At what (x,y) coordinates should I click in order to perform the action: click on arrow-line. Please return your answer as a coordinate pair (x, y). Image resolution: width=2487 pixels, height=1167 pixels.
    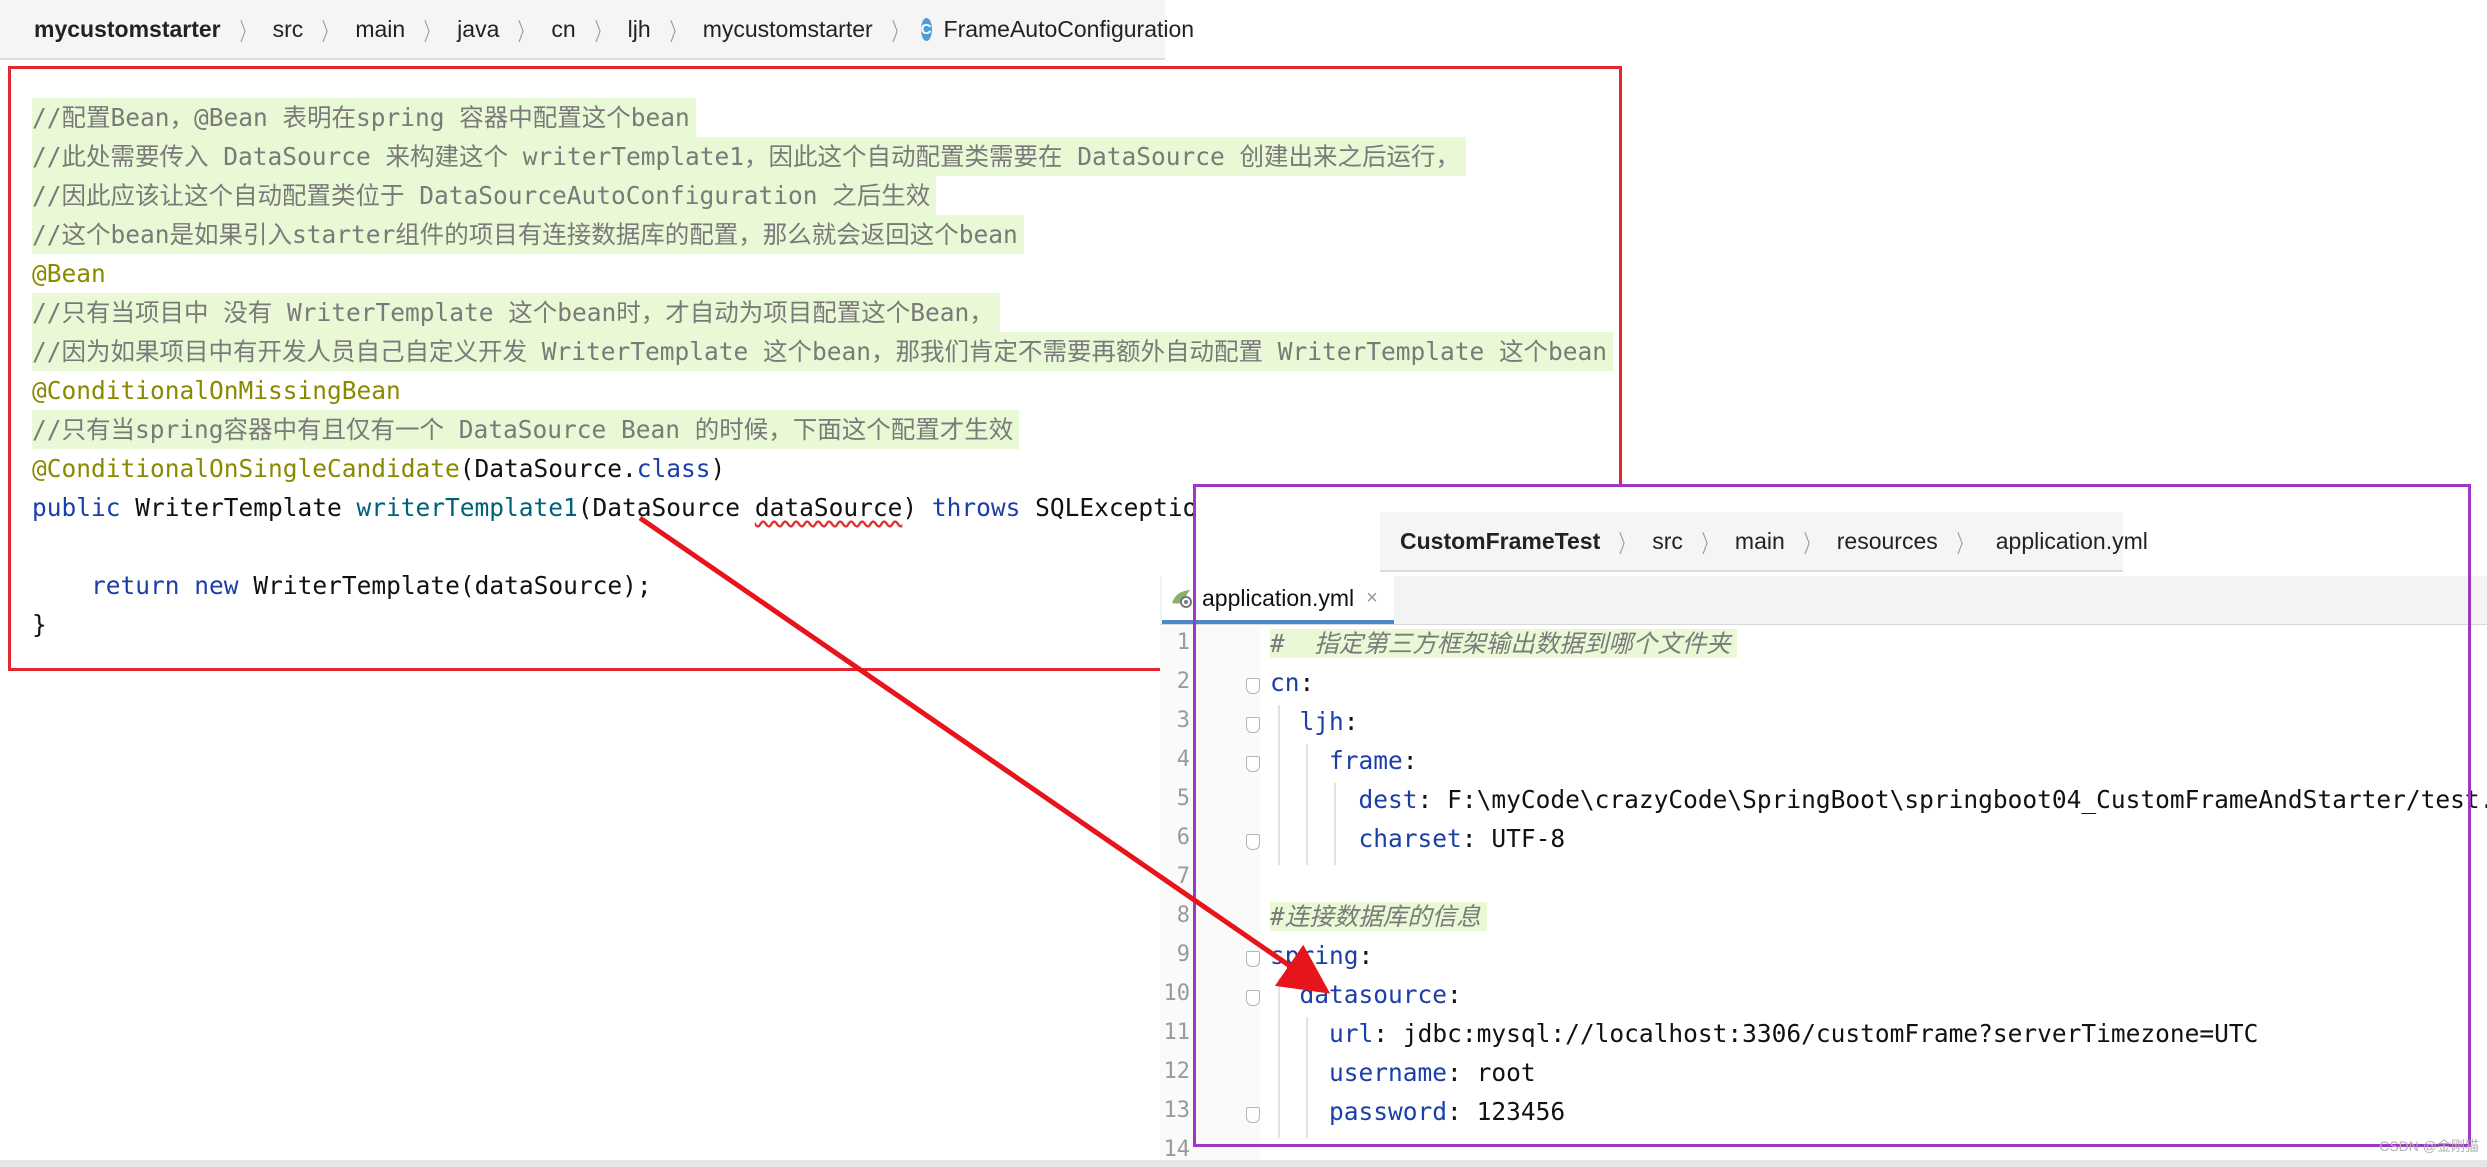
    Looking at the image, I should click on (984, 754).